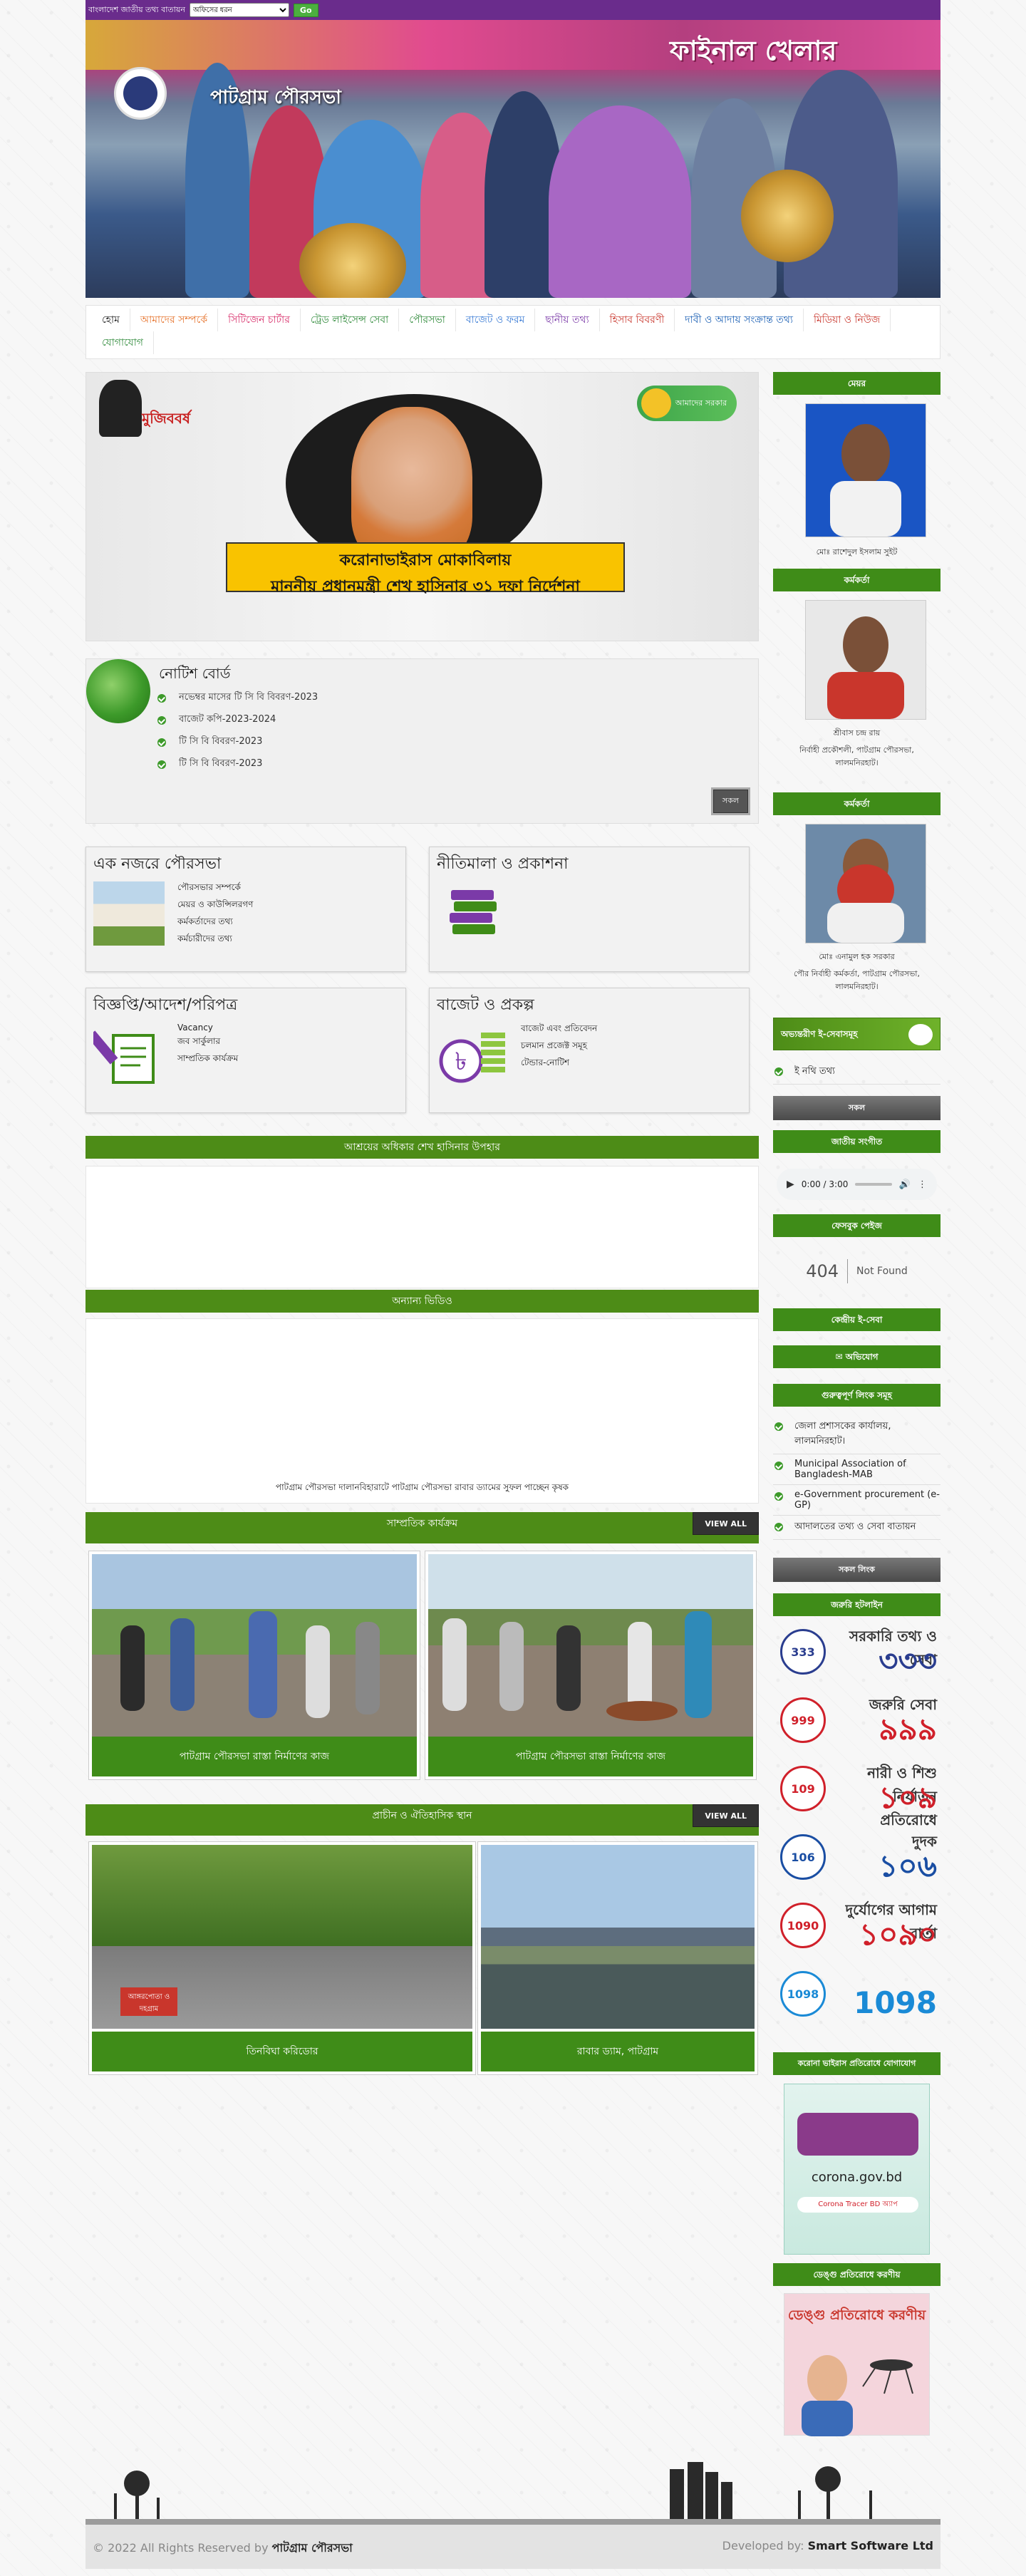  I want to click on play-icon: ▶, so click(790, 1185).